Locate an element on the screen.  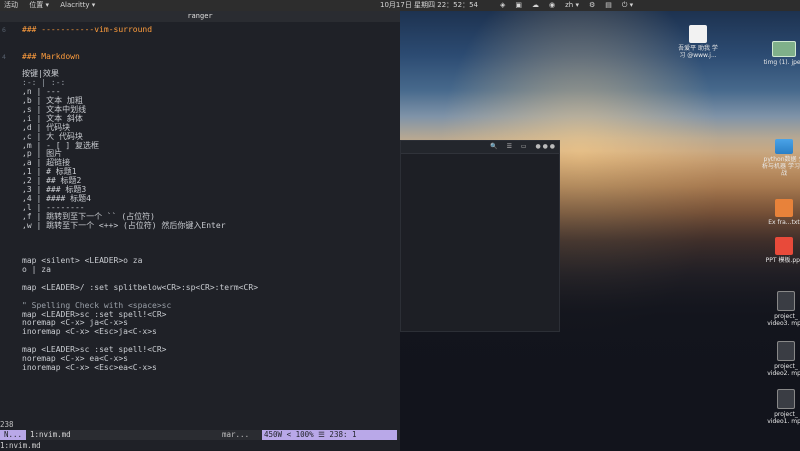
cursor-position: 450W < 100% ☰ 238: 1 is located at coordinates (329, 435).